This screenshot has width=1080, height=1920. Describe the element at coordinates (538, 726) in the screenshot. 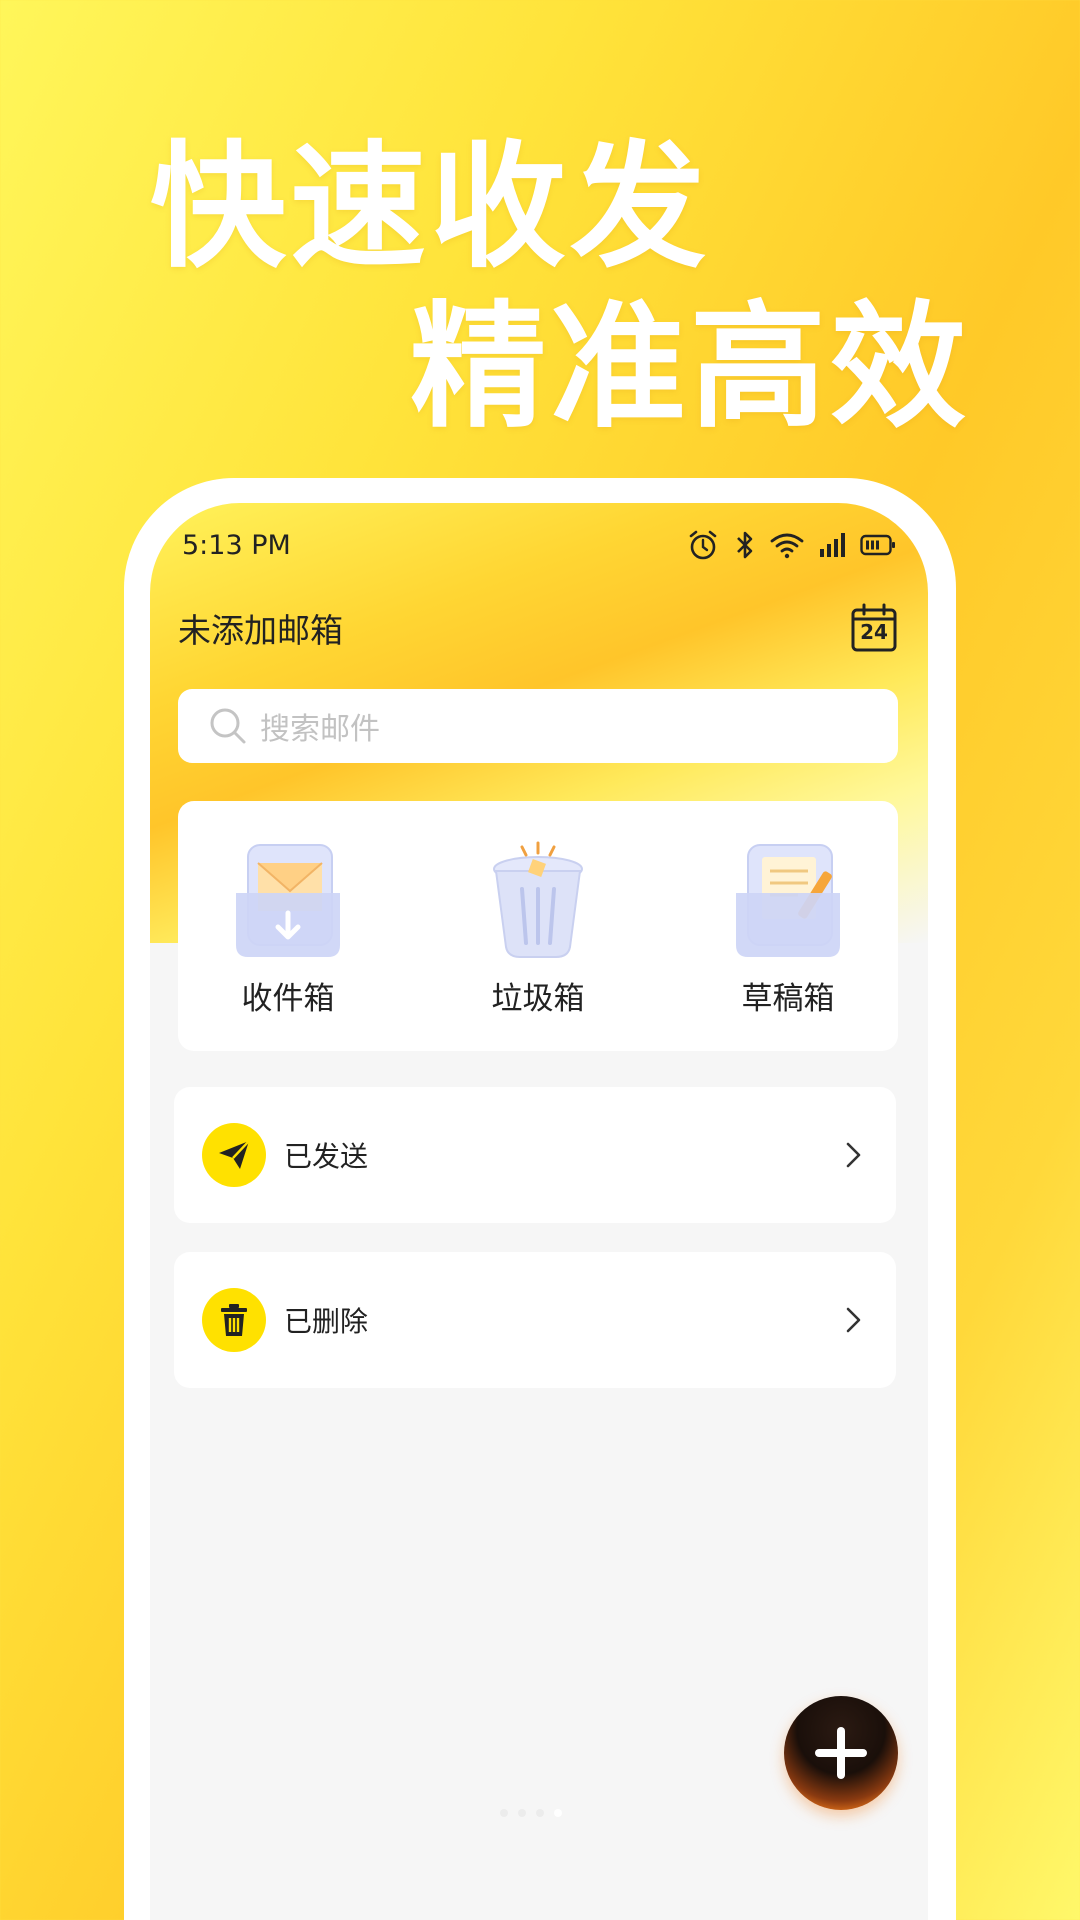

I see `search-input: 搜索邮件` at that location.